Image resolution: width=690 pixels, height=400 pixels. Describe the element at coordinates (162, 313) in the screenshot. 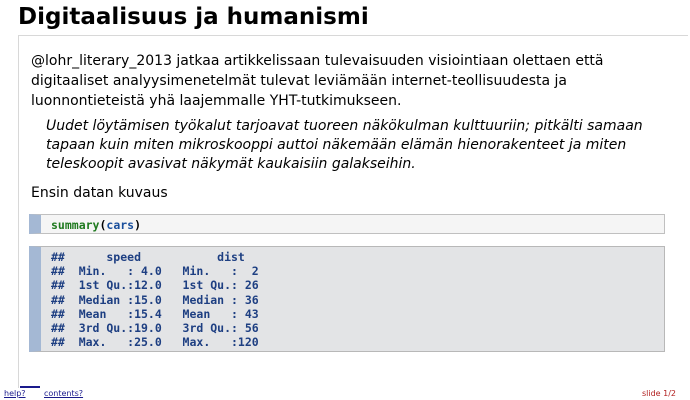

I see `output-line: ## Mean :15.4 Mean : 43` at that location.